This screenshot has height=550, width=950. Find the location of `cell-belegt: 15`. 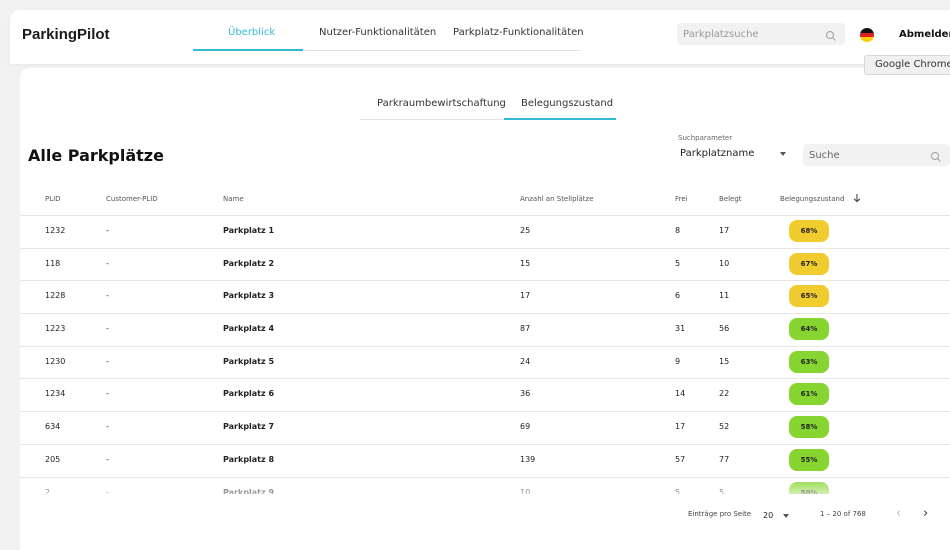

cell-belegt: 15 is located at coordinates (724, 361).